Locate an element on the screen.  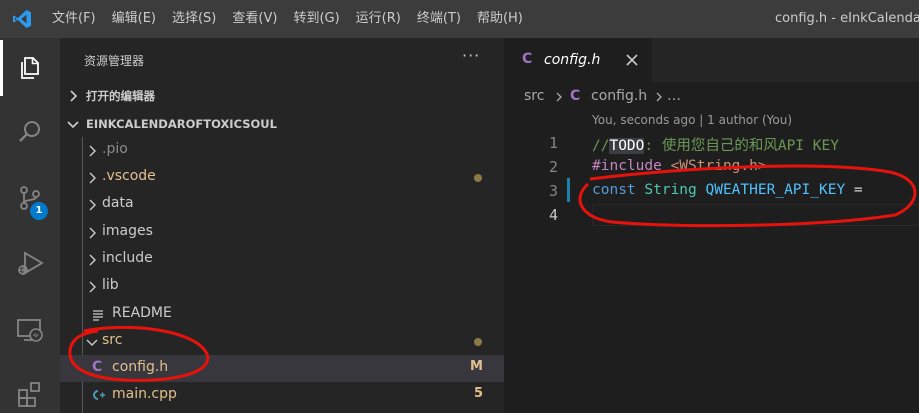
todo-keyword: TODO is located at coordinates (627, 146).